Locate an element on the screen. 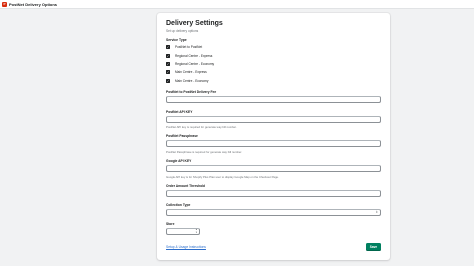  google-api-key-label: Google API KEY is located at coordinates (179, 161).